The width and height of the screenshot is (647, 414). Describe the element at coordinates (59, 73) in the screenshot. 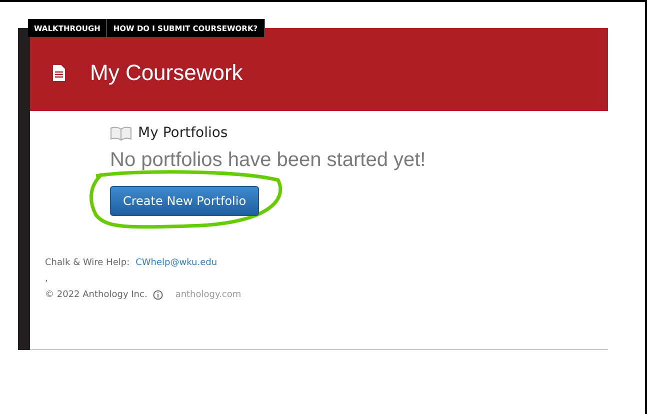

I see `document-icon` at that location.